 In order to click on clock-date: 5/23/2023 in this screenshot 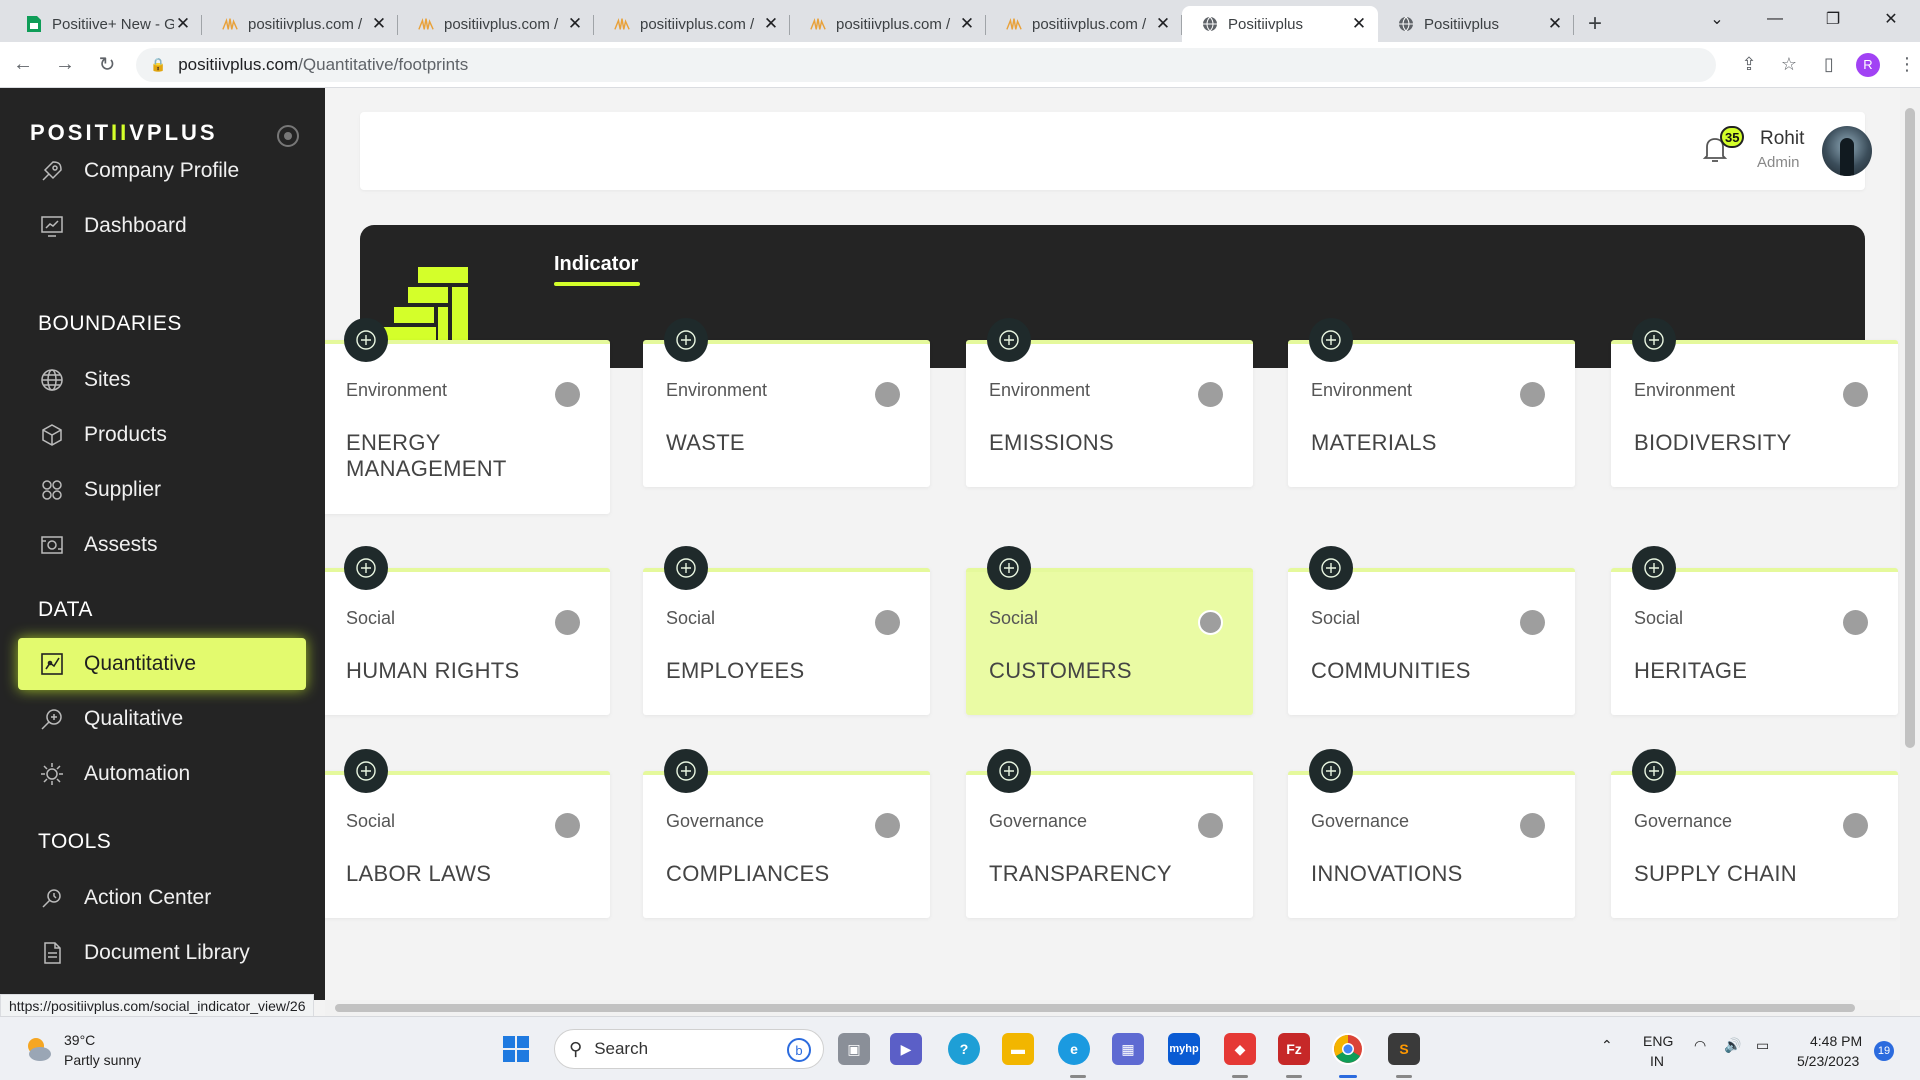, I will do `click(1828, 1061)`.